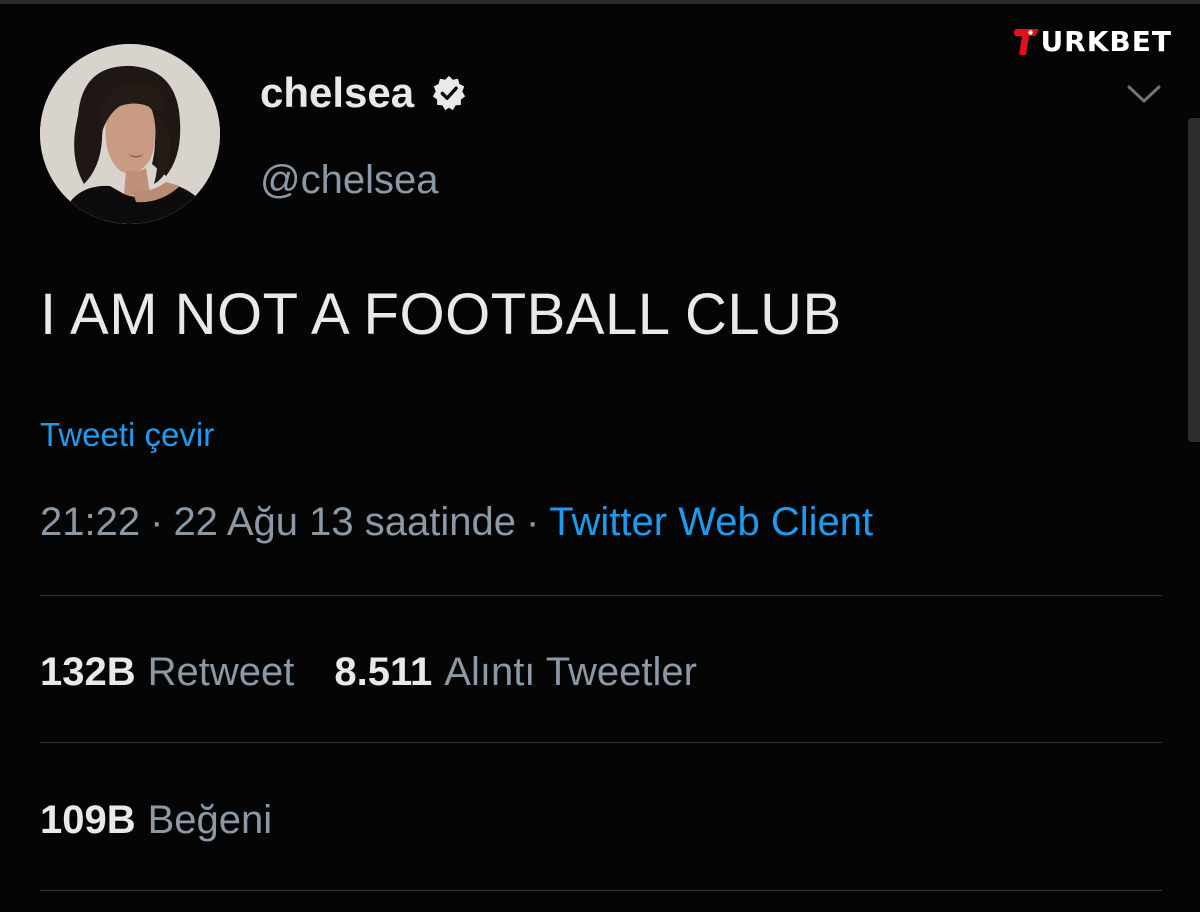 The height and width of the screenshot is (912, 1200). I want to click on likes-count: 109B, so click(88, 820).